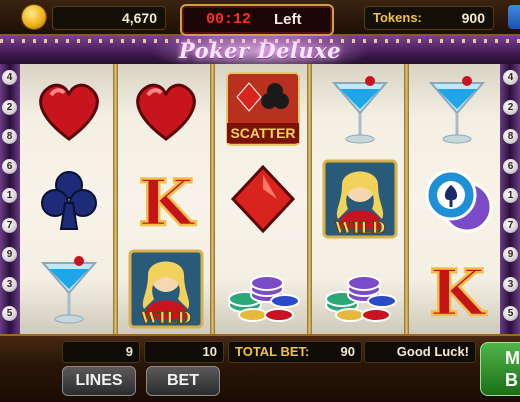 The image size is (520, 402). What do you see at coordinates (510, 313) in the screenshot?
I see `payline-badge-right-5: 5` at bounding box center [510, 313].